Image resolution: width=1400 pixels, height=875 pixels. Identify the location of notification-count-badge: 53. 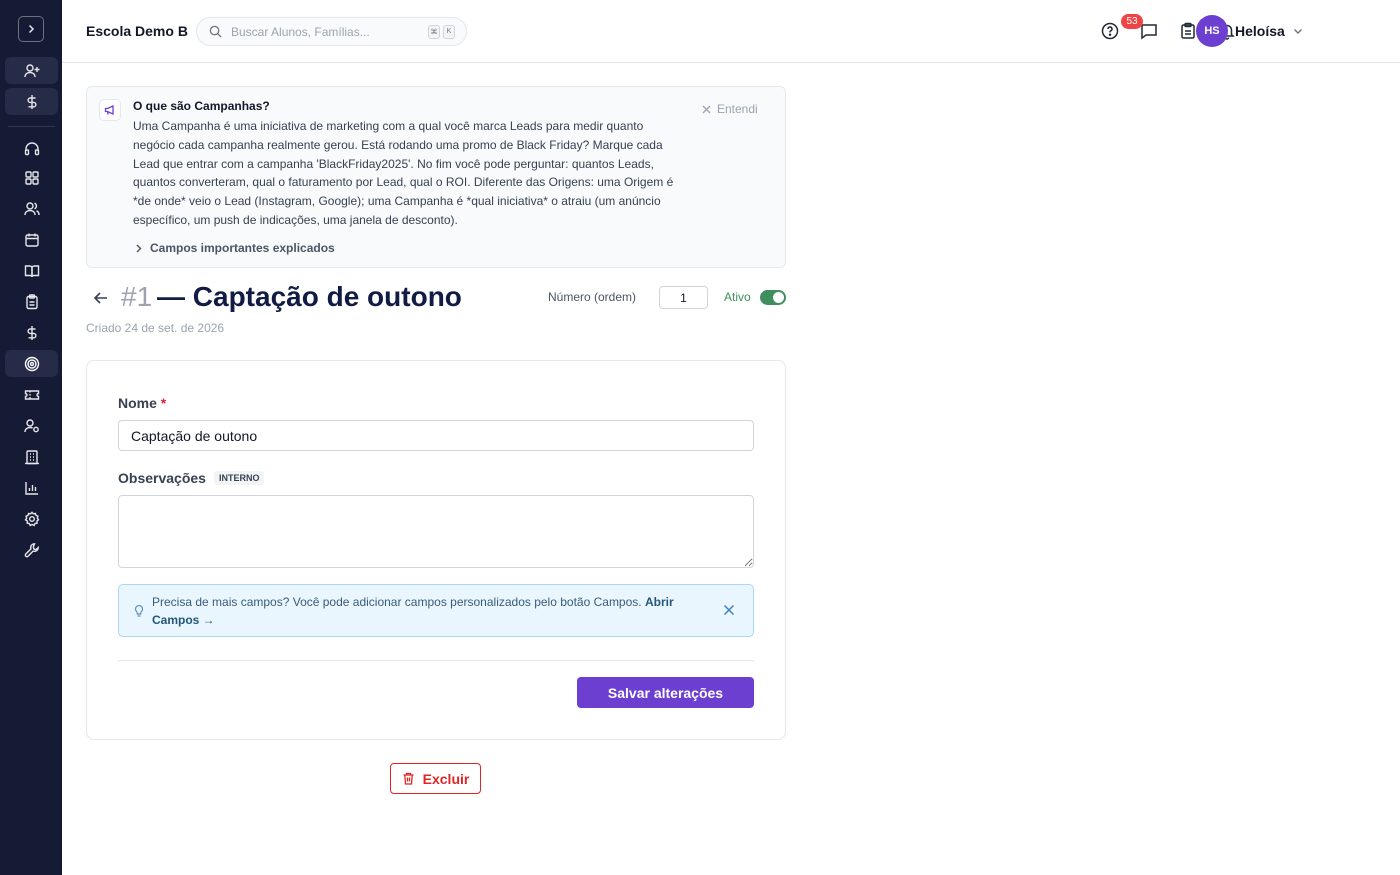
(1132, 21).